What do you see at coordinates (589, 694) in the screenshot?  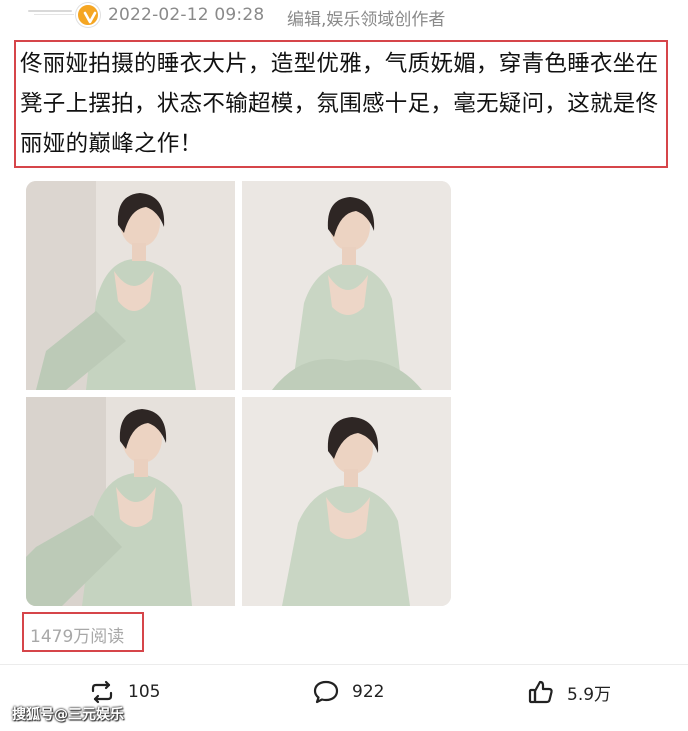 I see `like-count: 5.9万` at bounding box center [589, 694].